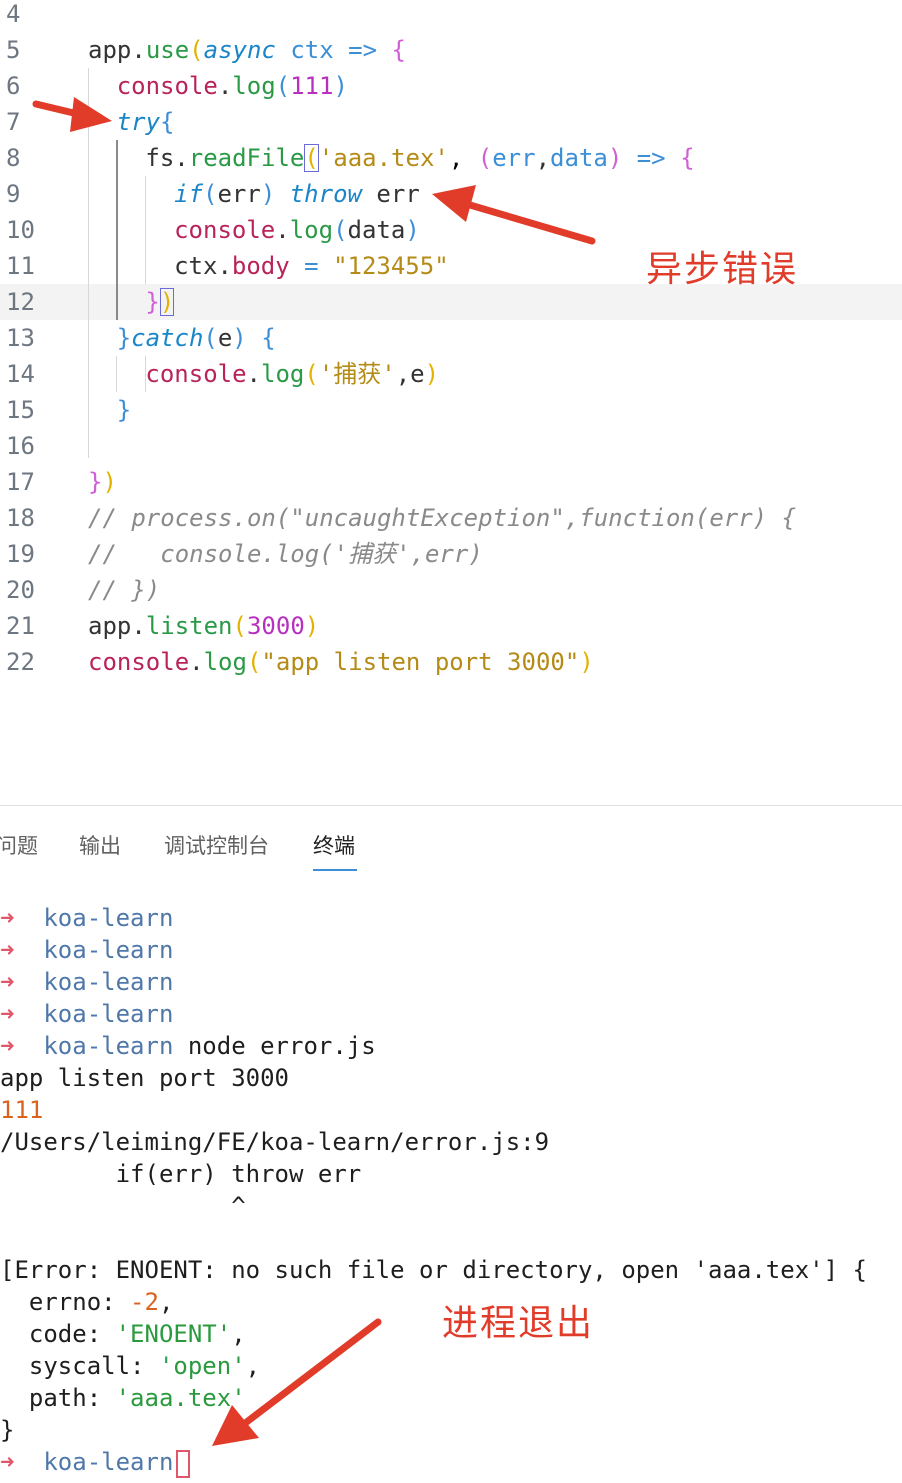 The width and height of the screenshot is (902, 1483). Describe the element at coordinates (225, 338) in the screenshot. I see `code-token: e` at that location.